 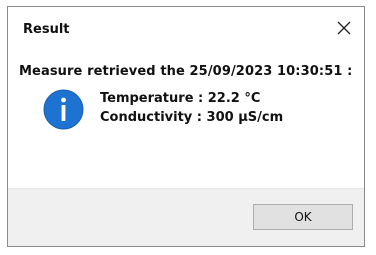 I want to click on ok-button: OK, so click(x=303, y=217).